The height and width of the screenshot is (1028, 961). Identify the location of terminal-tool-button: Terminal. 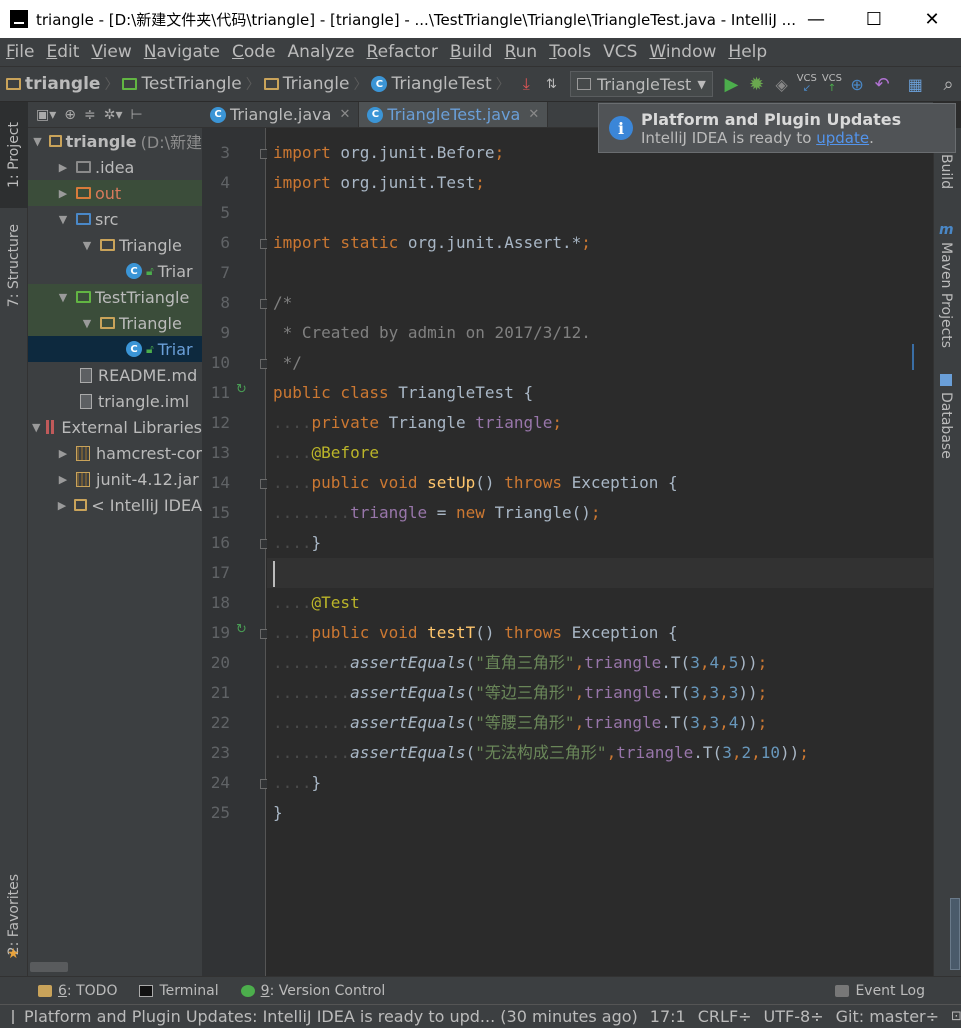
(179, 991).